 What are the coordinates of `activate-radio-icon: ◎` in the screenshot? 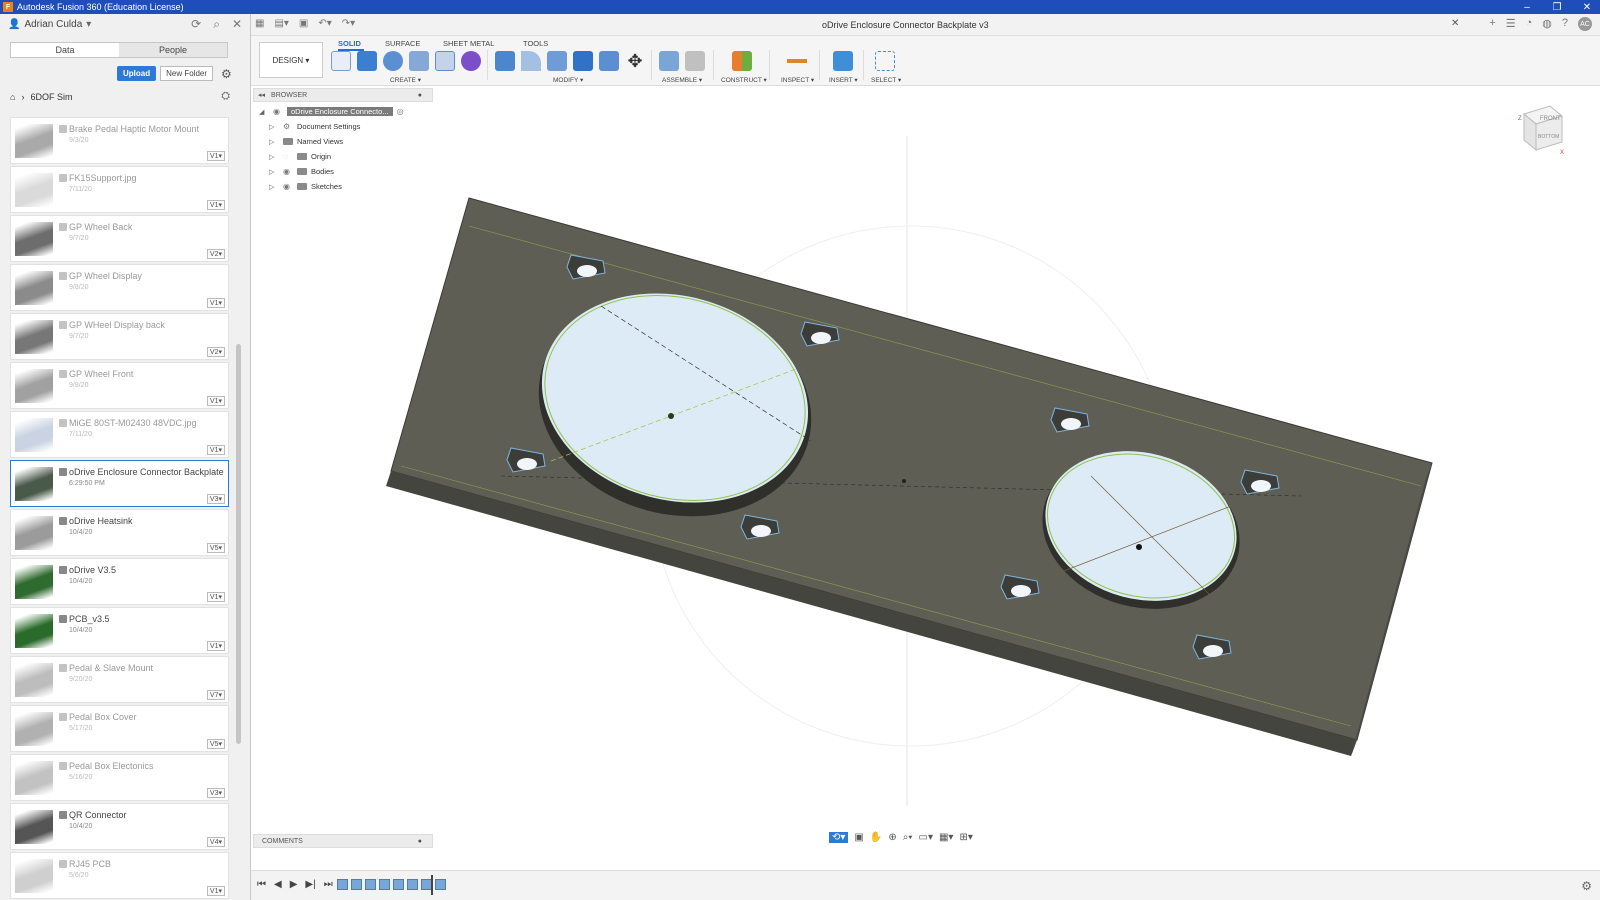 It's located at (402, 111).